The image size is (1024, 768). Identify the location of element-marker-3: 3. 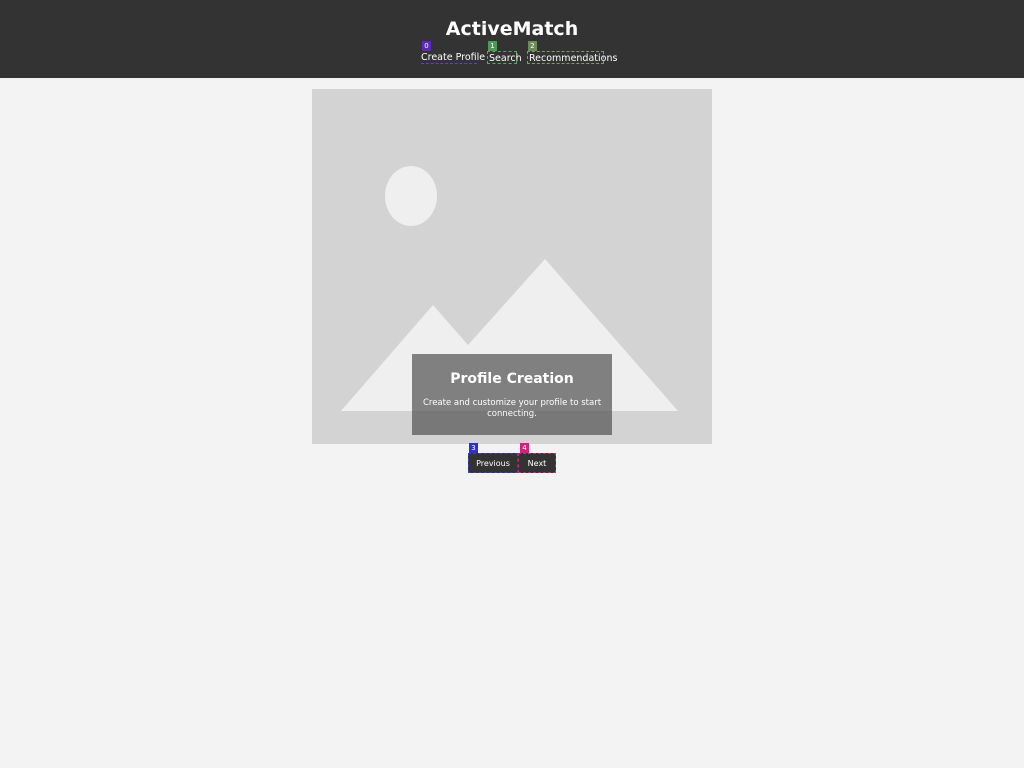
(473, 448).